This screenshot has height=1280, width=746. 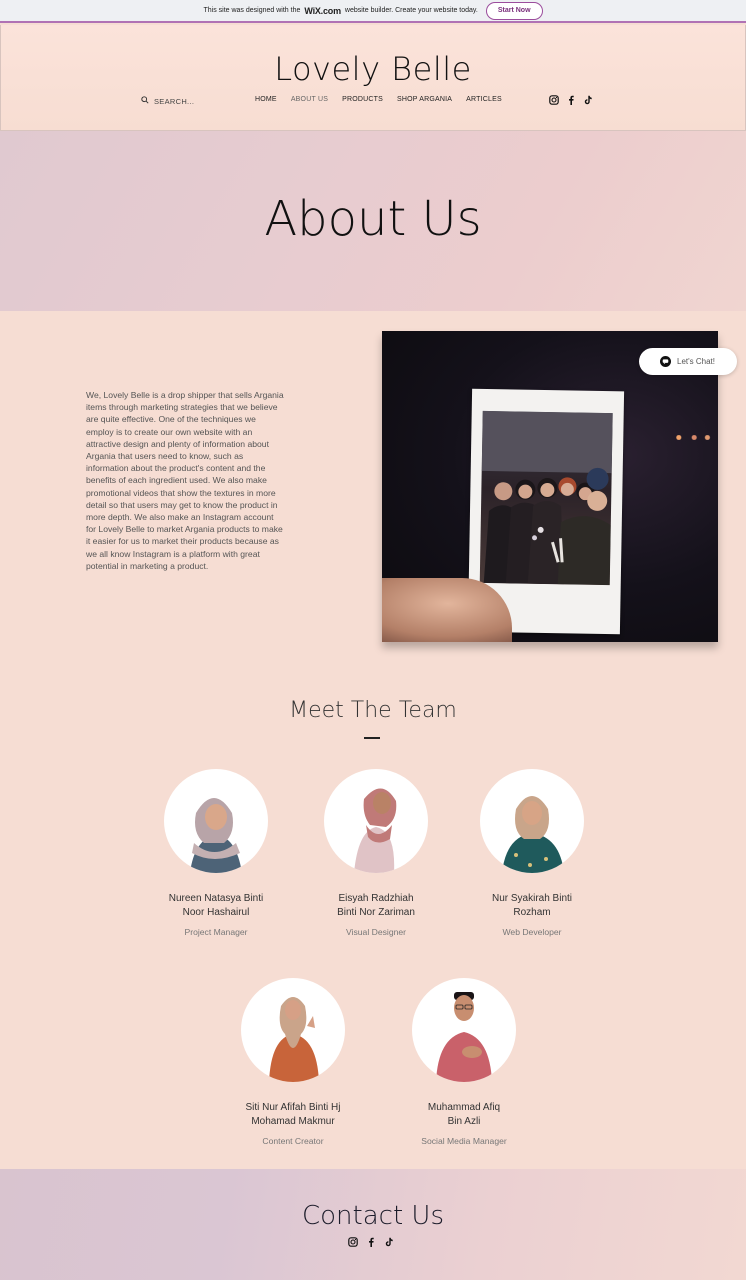 I want to click on member-role: Content Creator, so click(x=293, y=1141).